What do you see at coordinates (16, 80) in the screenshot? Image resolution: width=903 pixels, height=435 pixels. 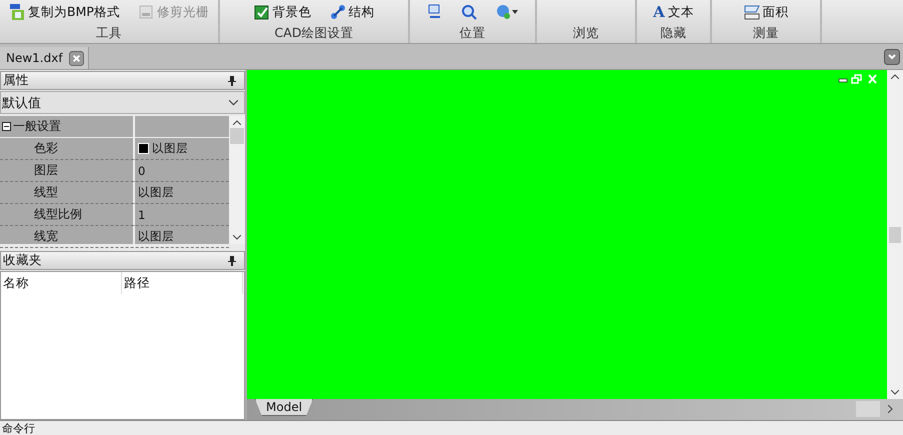 I see `panel-title: 属性` at bounding box center [16, 80].